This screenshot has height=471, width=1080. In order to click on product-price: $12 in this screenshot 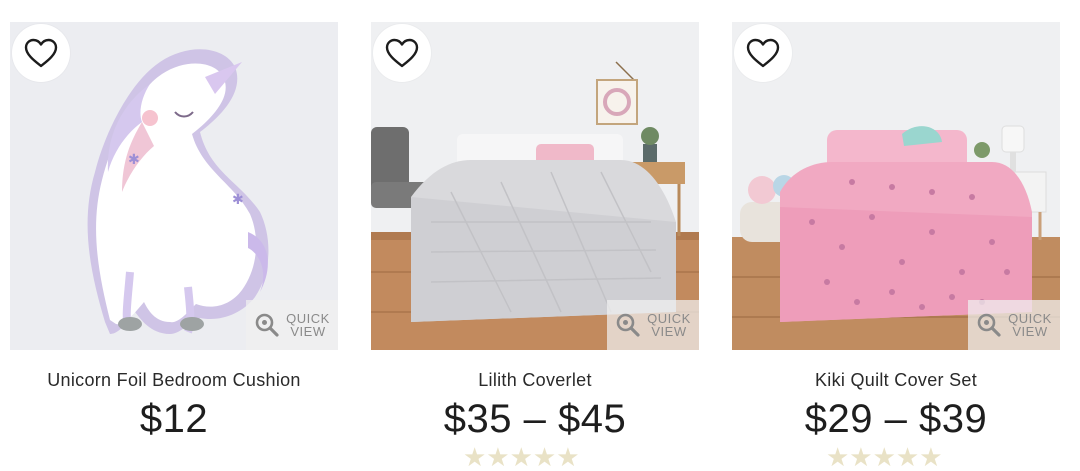, I will do `click(174, 419)`.